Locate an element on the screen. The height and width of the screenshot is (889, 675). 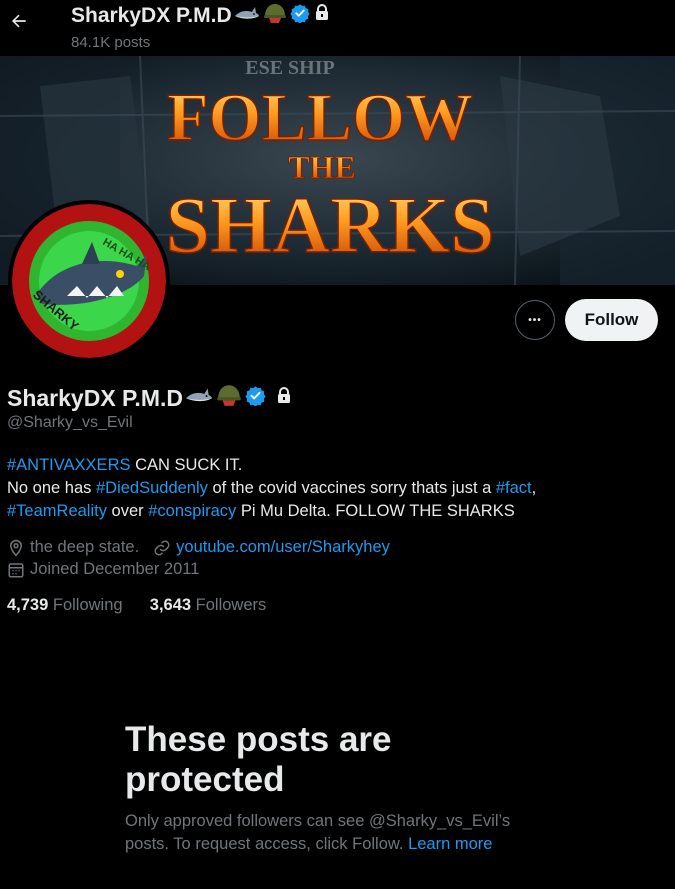
followers-label: Followers is located at coordinates (229, 605).